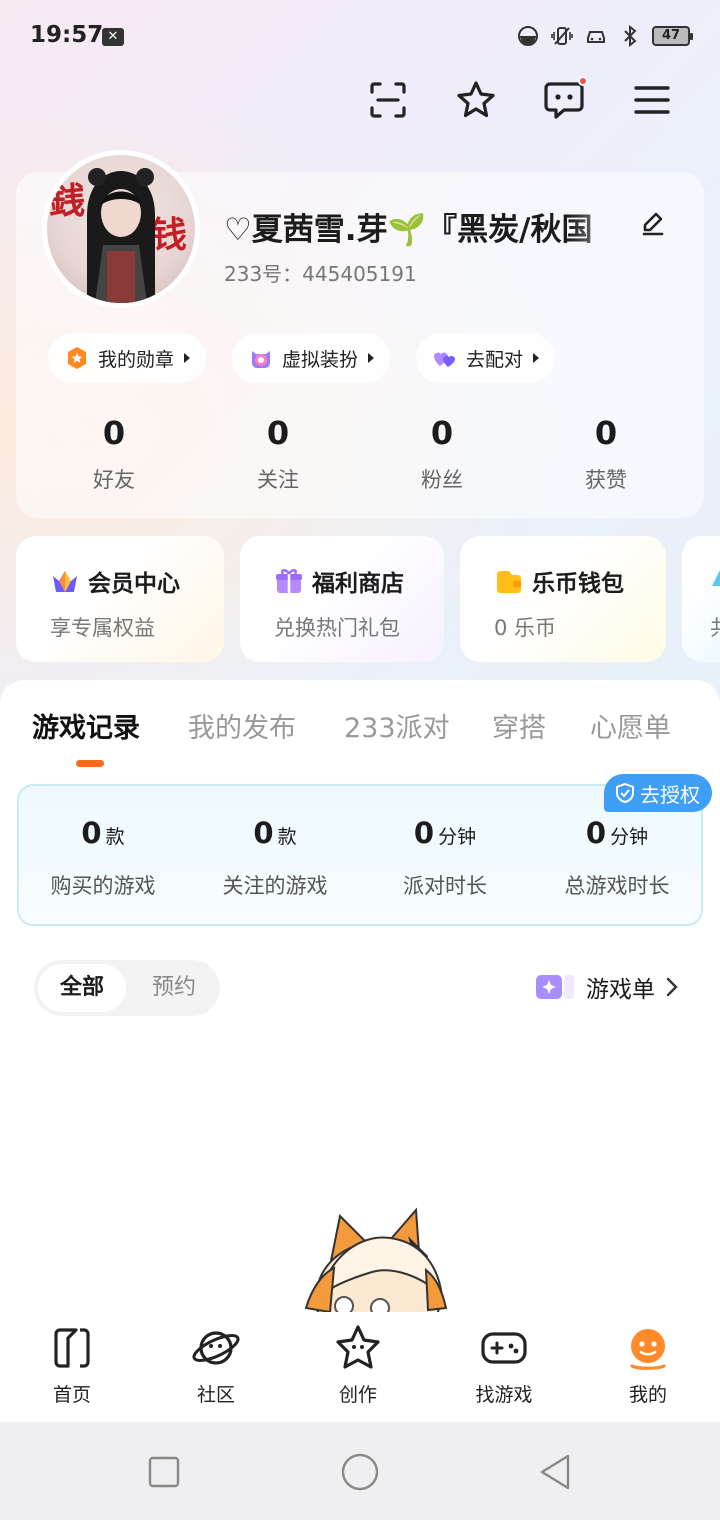 The width and height of the screenshot is (720, 1520). What do you see at coordinates (275, 858) in the screenshot?
I see `record-followed-games: 0款 关注的游戏` at bounding box center [275, 858].